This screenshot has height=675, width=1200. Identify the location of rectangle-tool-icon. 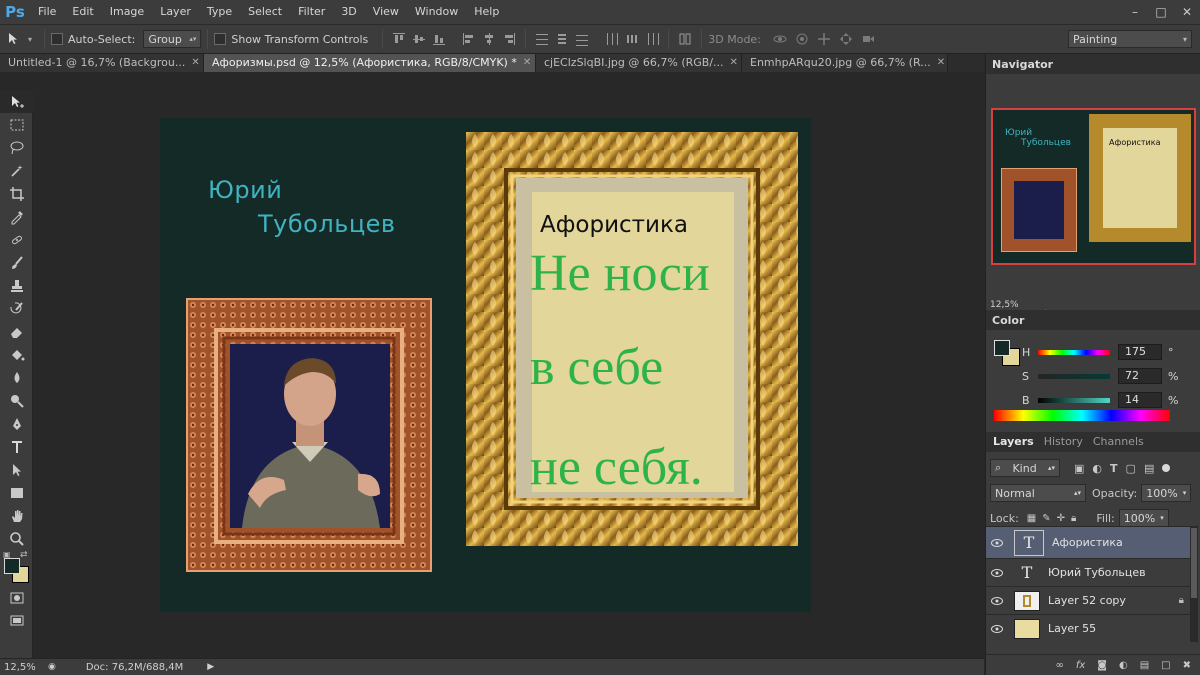
(16, 492).